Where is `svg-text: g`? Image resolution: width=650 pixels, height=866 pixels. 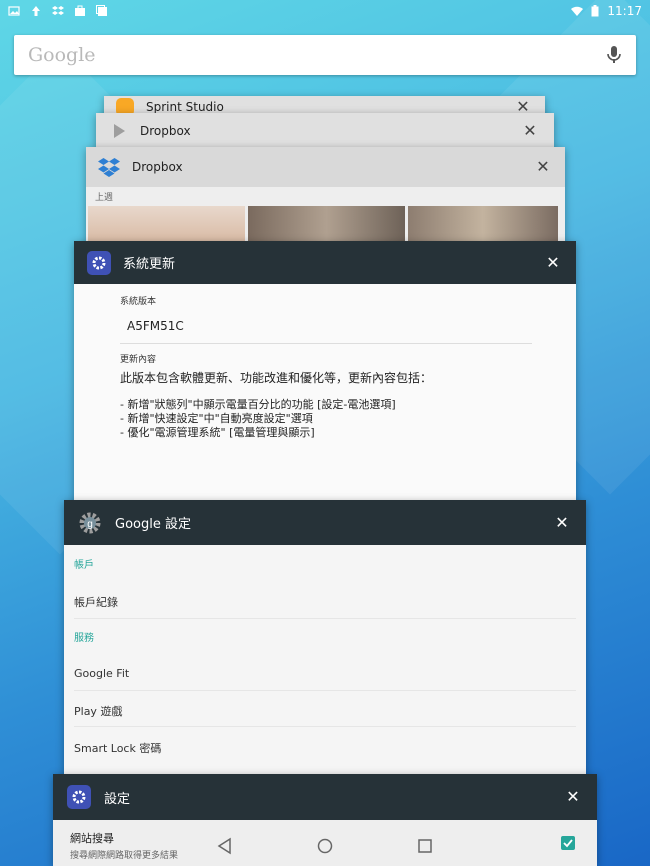 svg-text: g is located at coordinates (90, 524).